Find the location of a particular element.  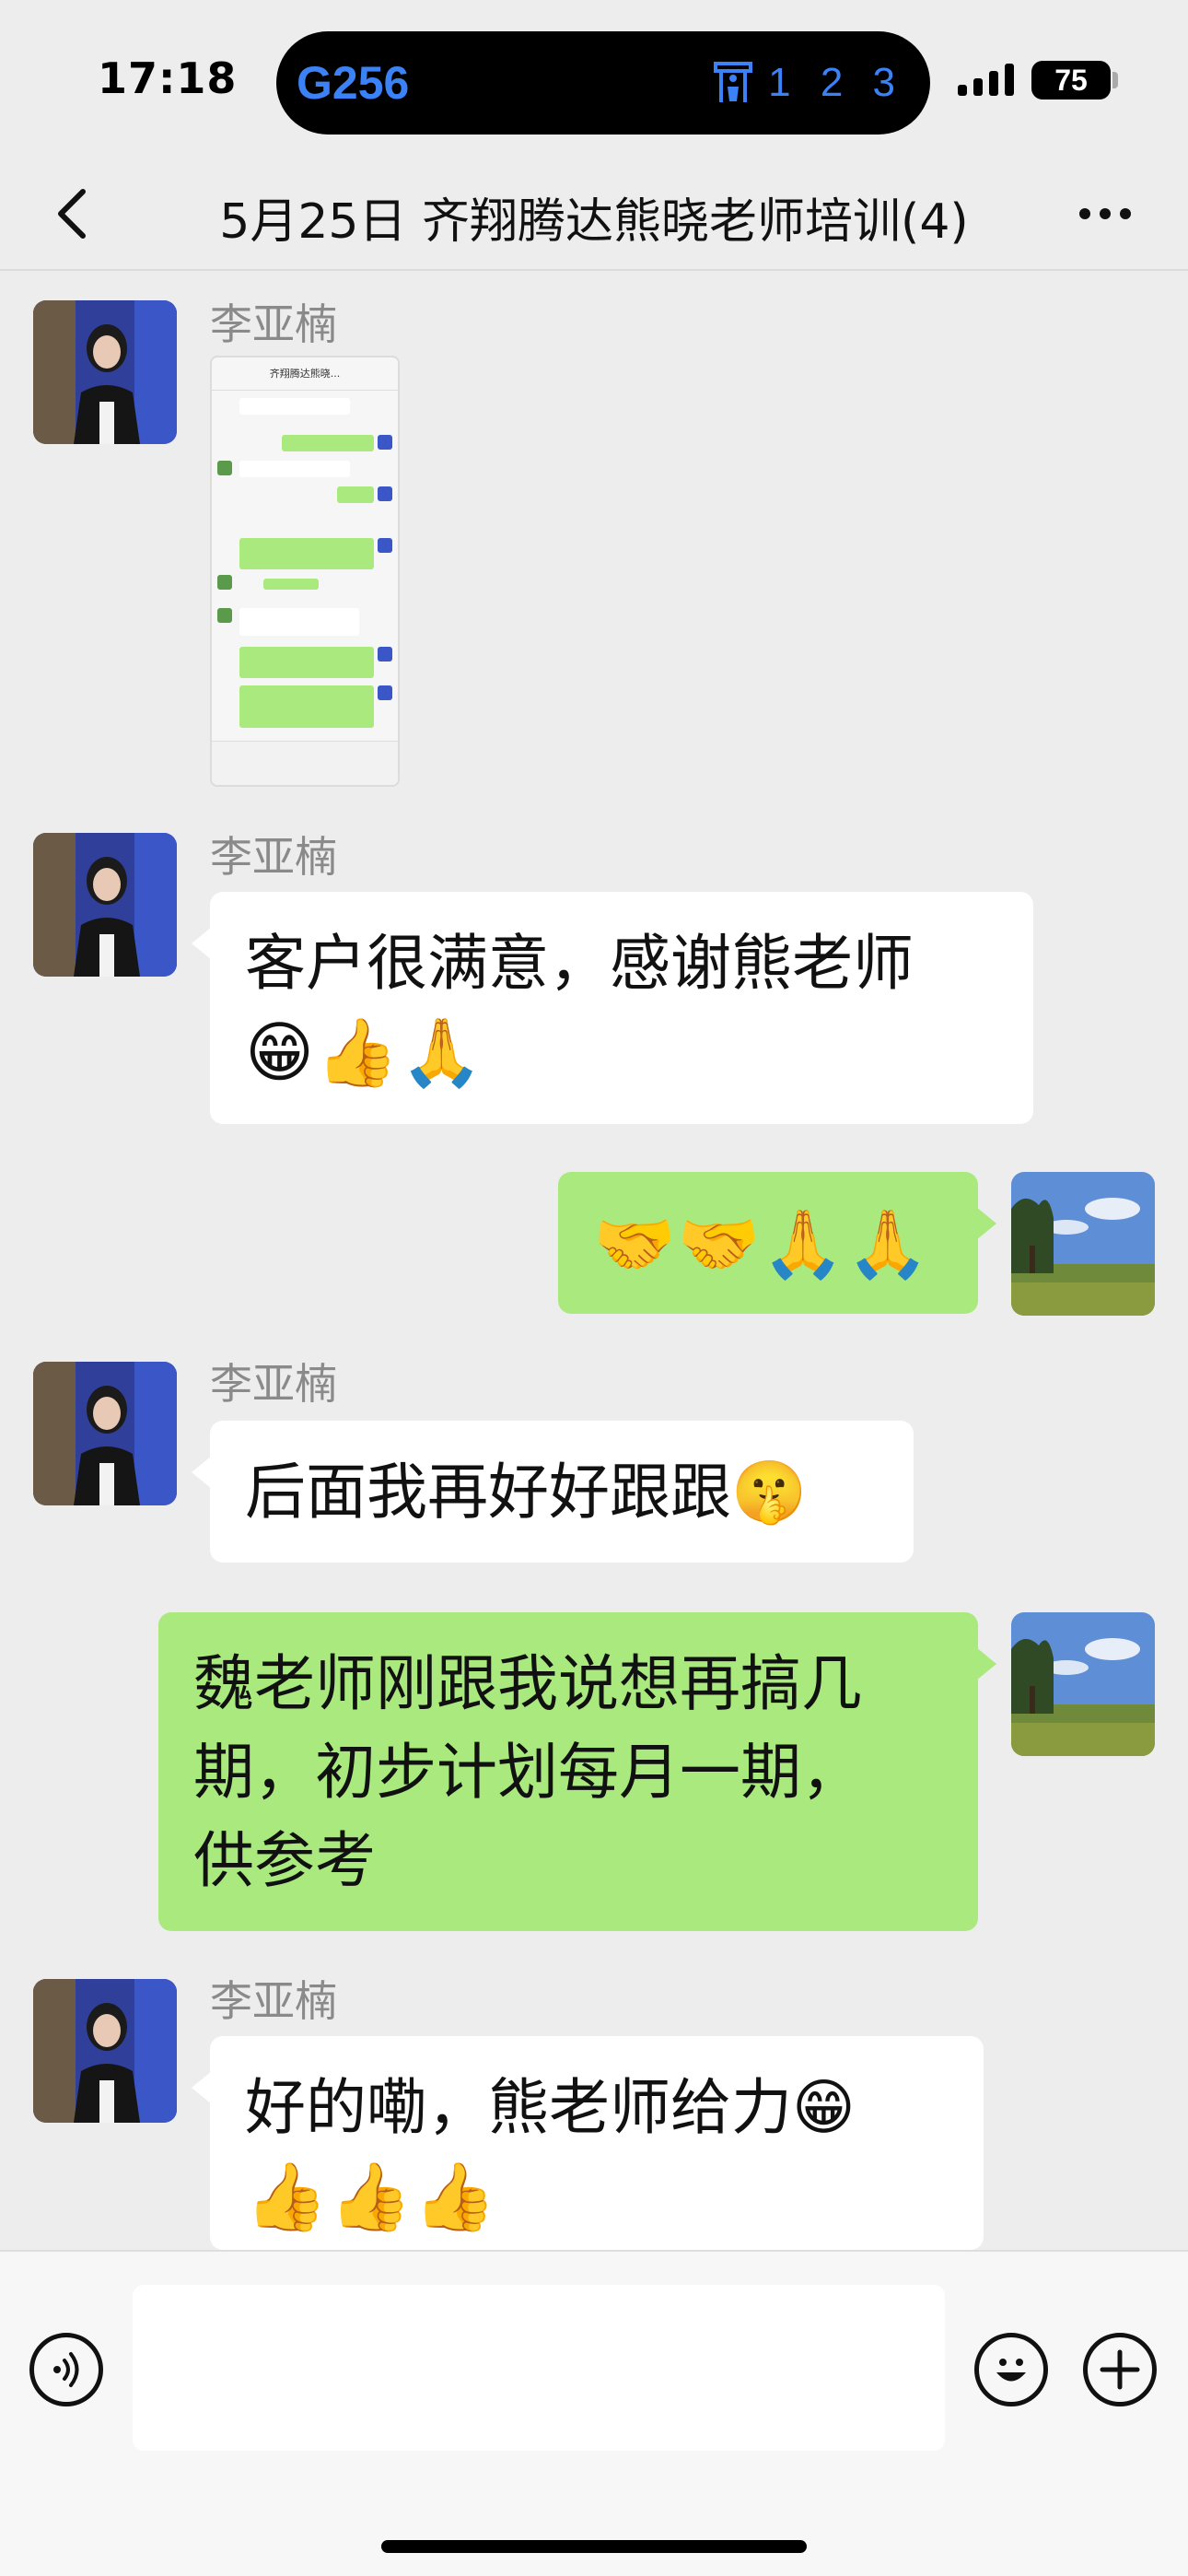

message-bubble-outgoing: 🤝🤝🙏🙏 is located at coordinates (777, 1243).